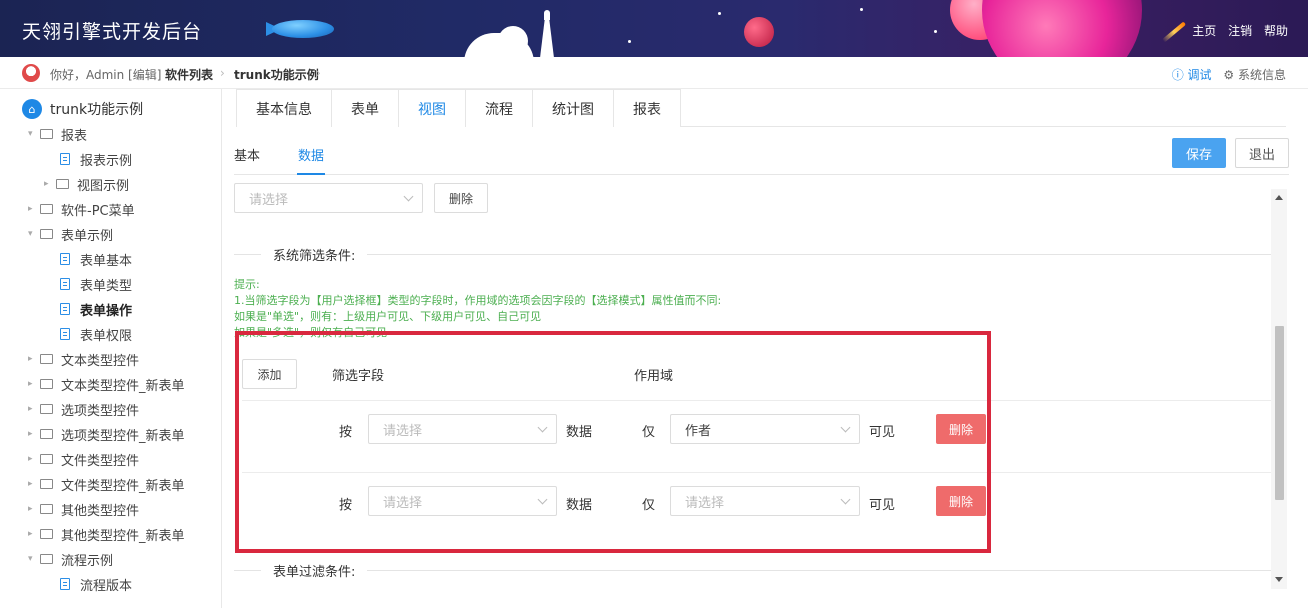 Image resolution: width=1308 pixels, height=608 pixels. I want to click on home-link: 主页, so click(1204, 31).